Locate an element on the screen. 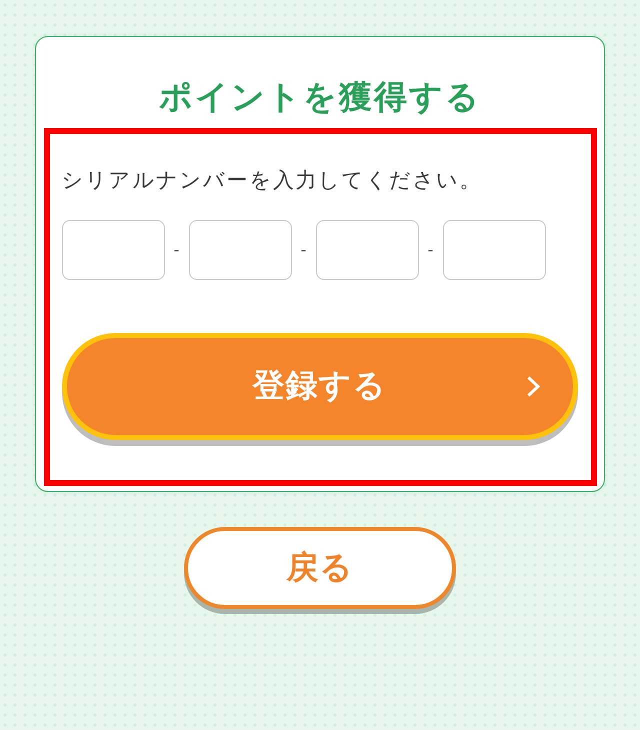 This screenshot has width=640, height=730. instruction-text: シリアルナンバーを入力してください。 is located at coordinates (273, 179).